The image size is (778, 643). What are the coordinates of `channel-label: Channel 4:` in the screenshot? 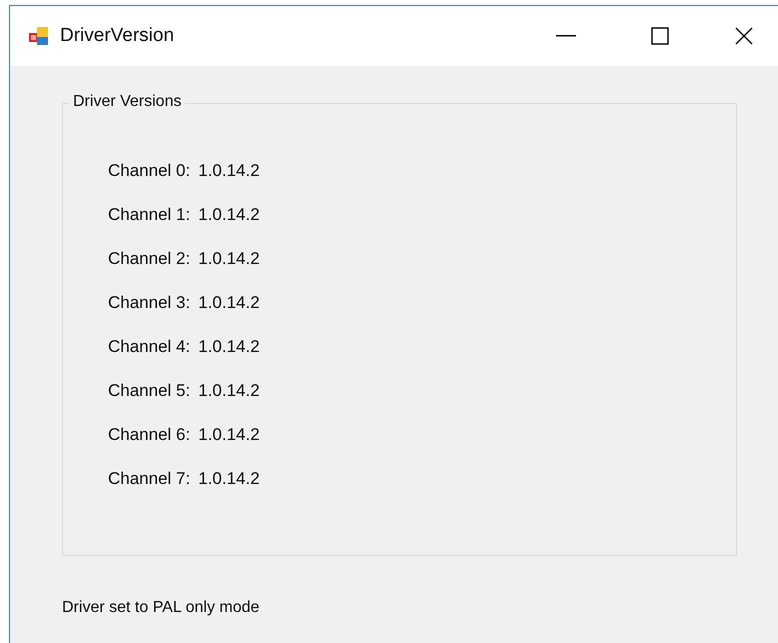 It's located at (149, 347).